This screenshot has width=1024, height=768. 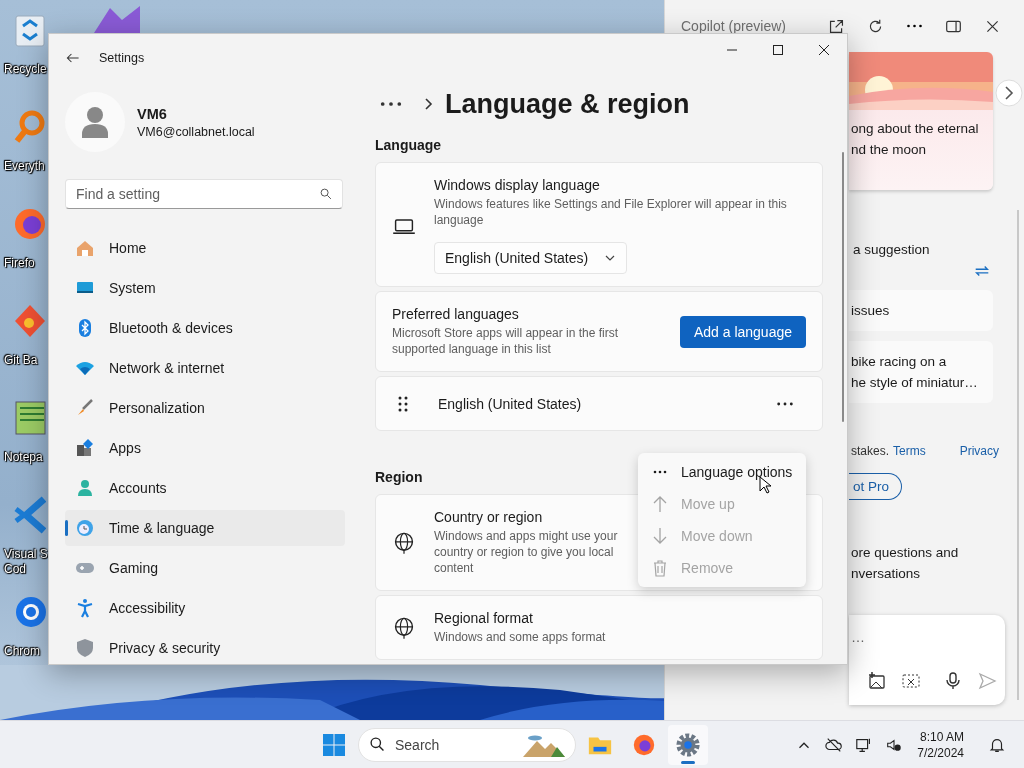 I want to click on maximize-icon, so click(x=778, y=50).